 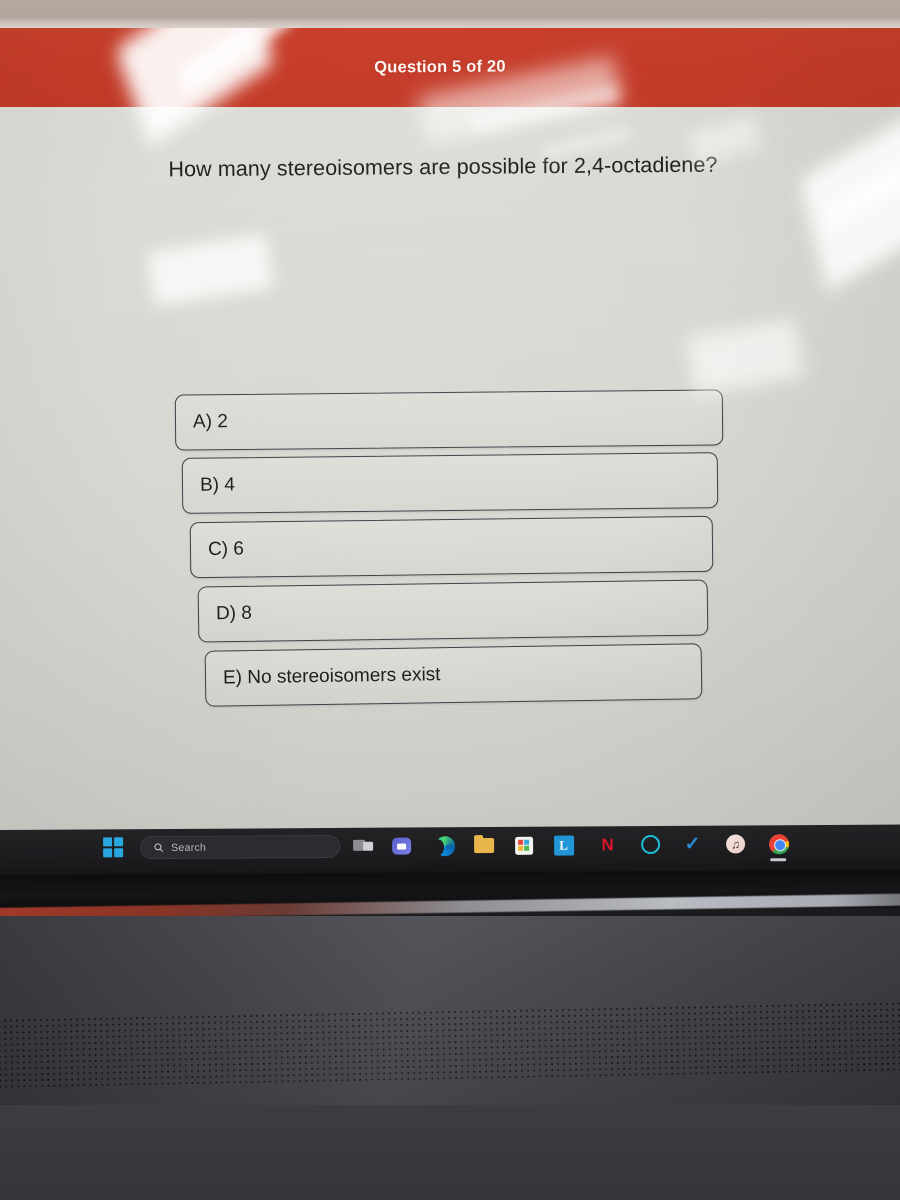 I want to click on blue-l-app-letter: L, so click(x=563, y=845).